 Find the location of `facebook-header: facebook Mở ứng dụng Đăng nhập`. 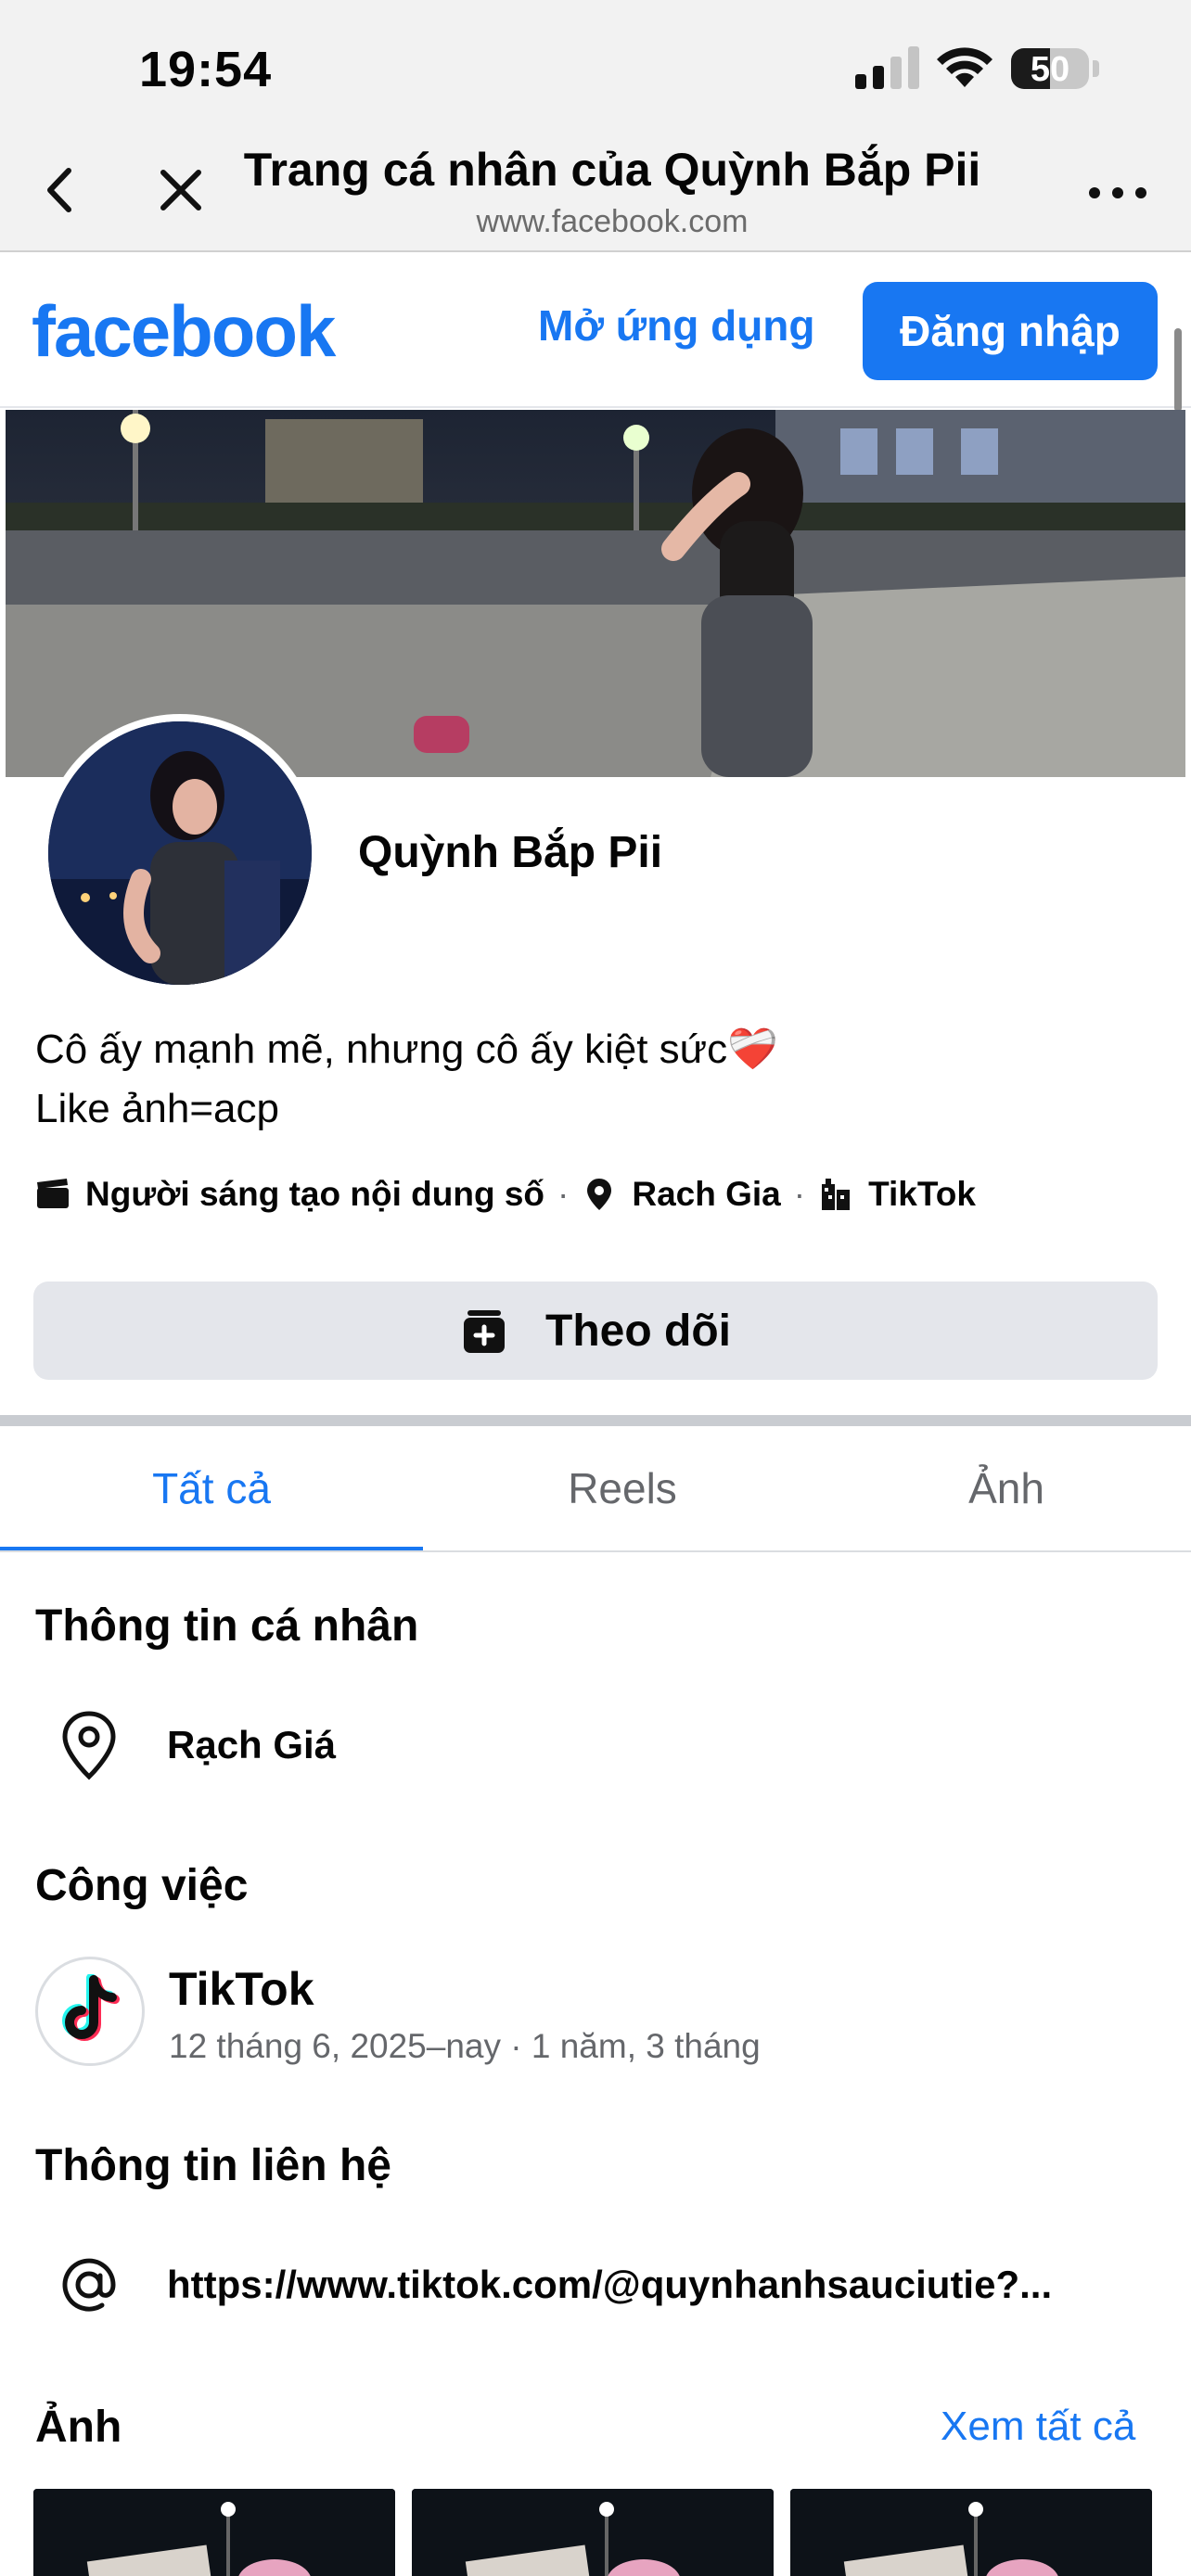

facebook-header: facebook Mở ứng dụng Đăng nhập is located at coordinates (595, 330).